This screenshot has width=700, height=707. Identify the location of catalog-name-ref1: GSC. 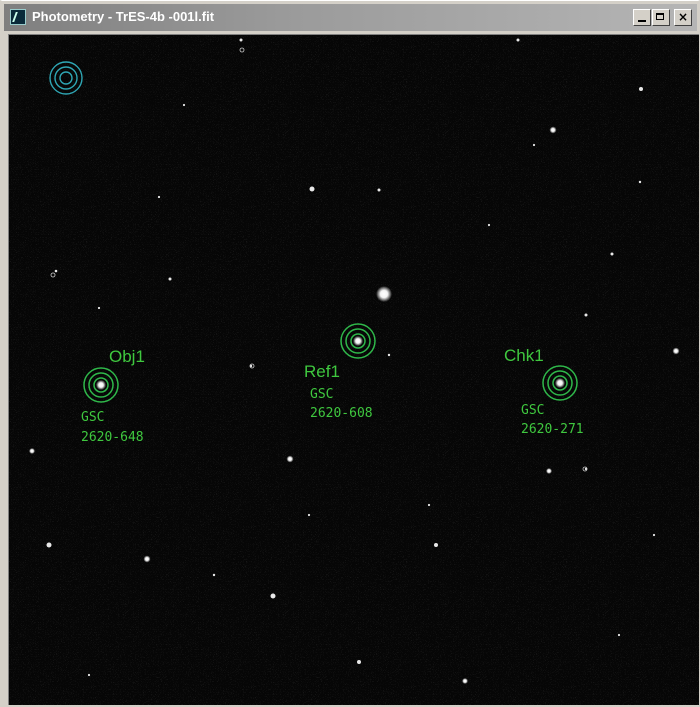
(321, 394).